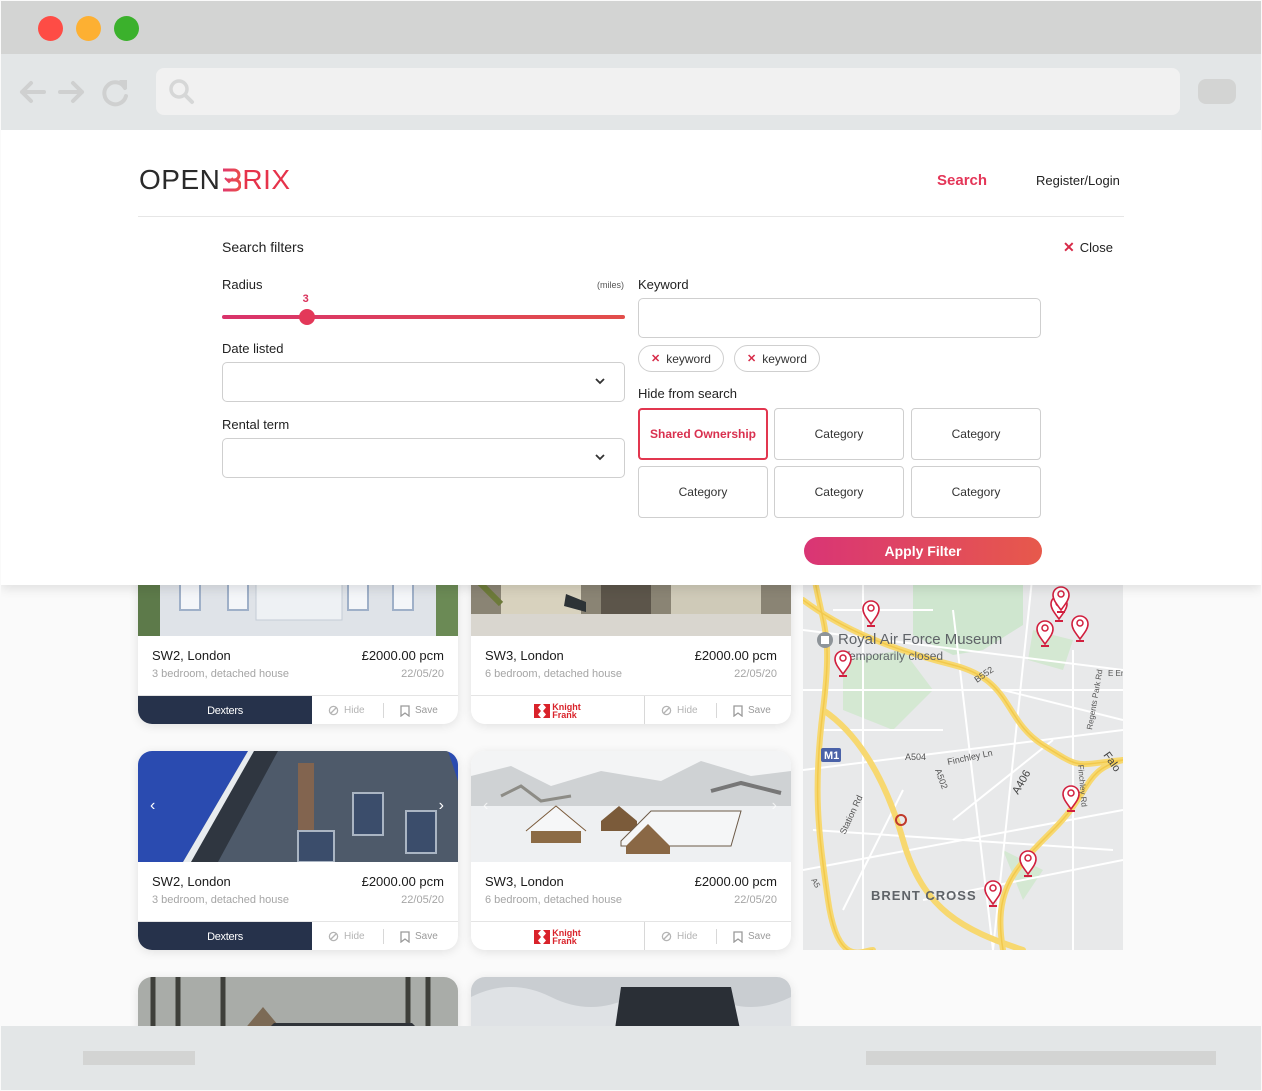  I want to click on rental-term-label: Rental term, so click(256, 424).